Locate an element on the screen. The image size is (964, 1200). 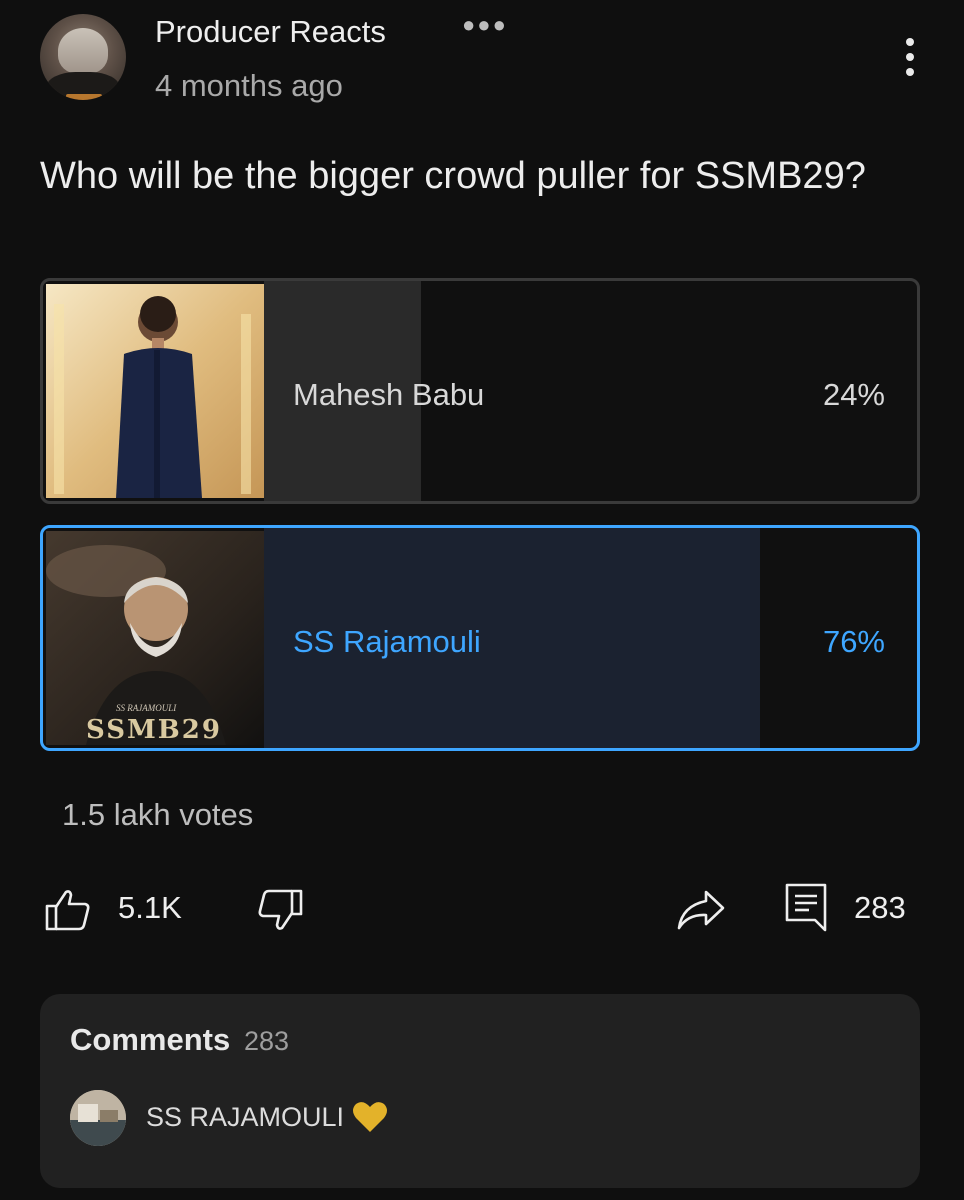
ss-rajamouli-photo: SS RAJAMOULI SSMB29 is located at coordinates (155, 638).